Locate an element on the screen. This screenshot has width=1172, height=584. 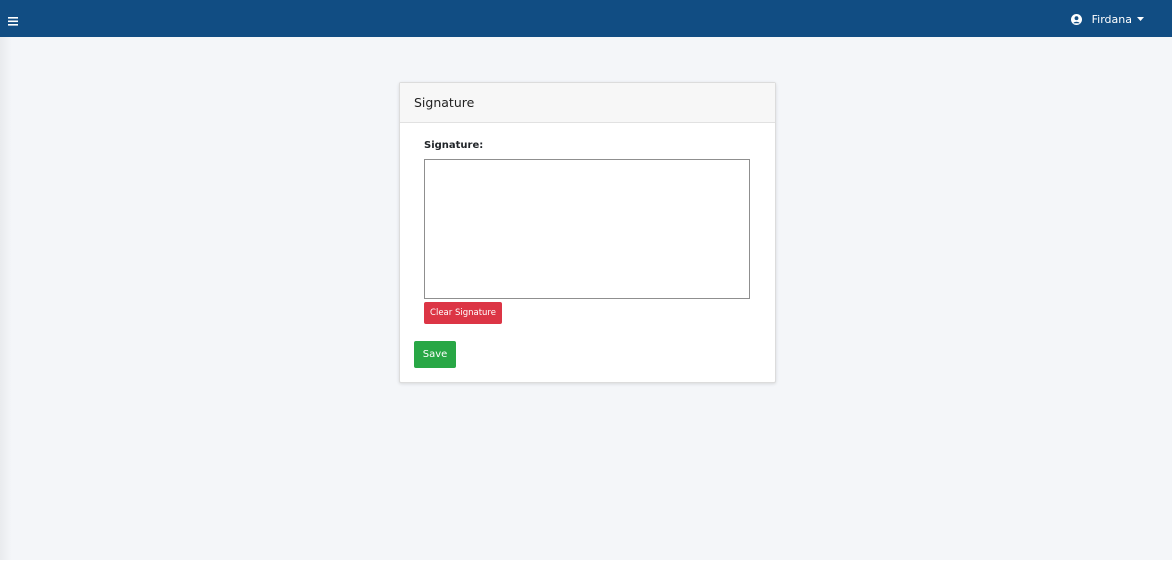
clear-signature-button: Clear Signature is located at coordinates (463, 313).